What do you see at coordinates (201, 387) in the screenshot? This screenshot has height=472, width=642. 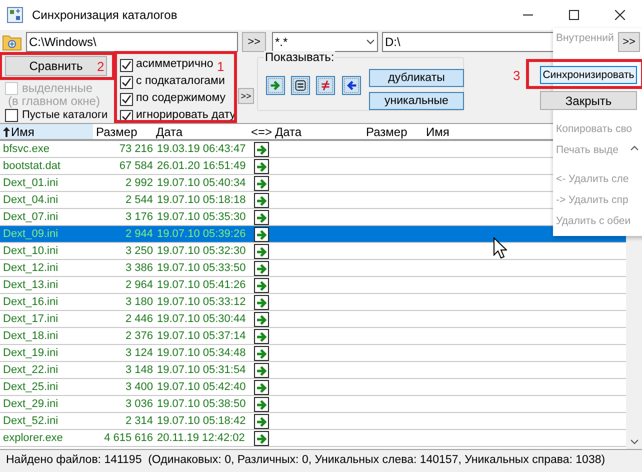 I see `table-cell-text: 19.07.10 05:42:40` at bounding box center [201, 387].